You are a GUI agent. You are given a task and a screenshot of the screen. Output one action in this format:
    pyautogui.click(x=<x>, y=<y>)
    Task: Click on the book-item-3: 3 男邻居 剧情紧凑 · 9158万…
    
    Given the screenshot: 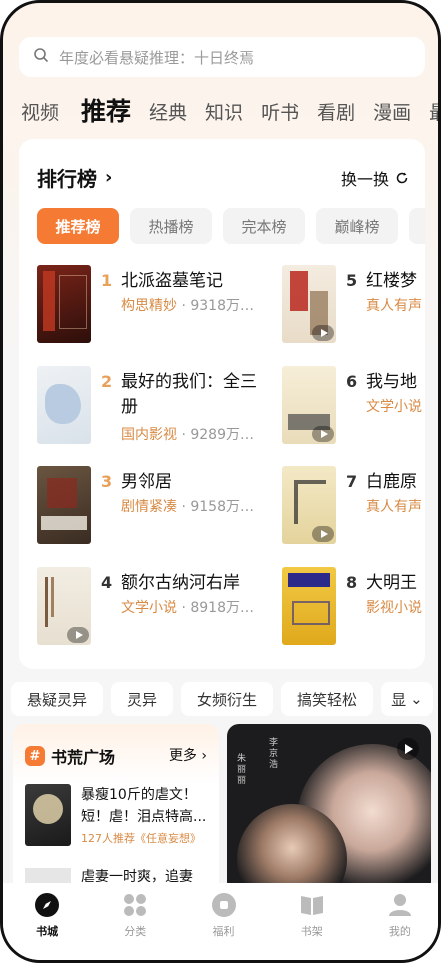 What is the action you would take?
    pyautogui.click(x=147, y=505)
    